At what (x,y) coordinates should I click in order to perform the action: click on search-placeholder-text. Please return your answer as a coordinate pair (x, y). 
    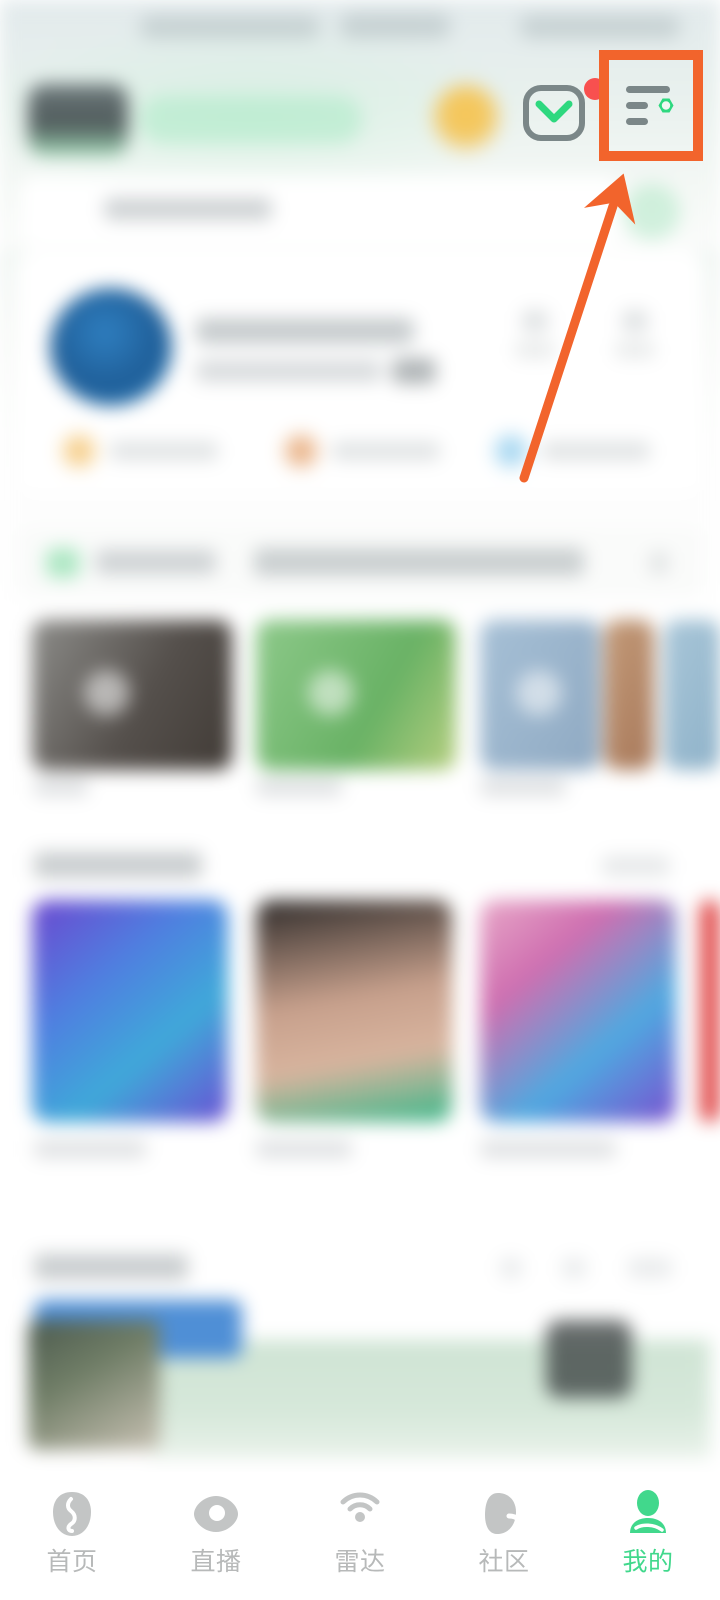
    Looking at the image, I should click on (188, 209).